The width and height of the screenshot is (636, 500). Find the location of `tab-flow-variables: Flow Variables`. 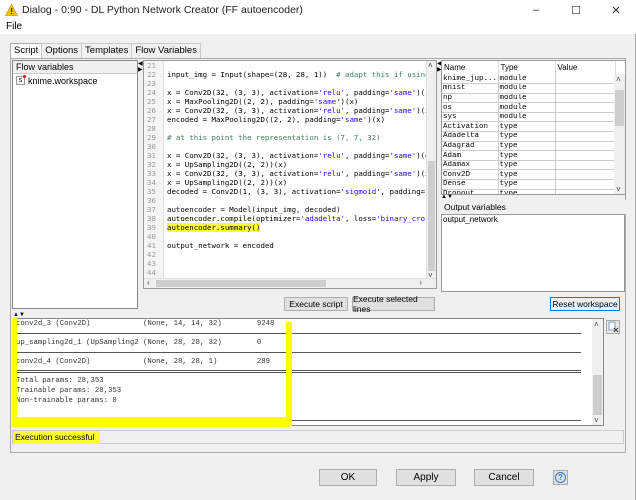

tab-flow-variables: Flow Variables is located at coordinates (166, 50).